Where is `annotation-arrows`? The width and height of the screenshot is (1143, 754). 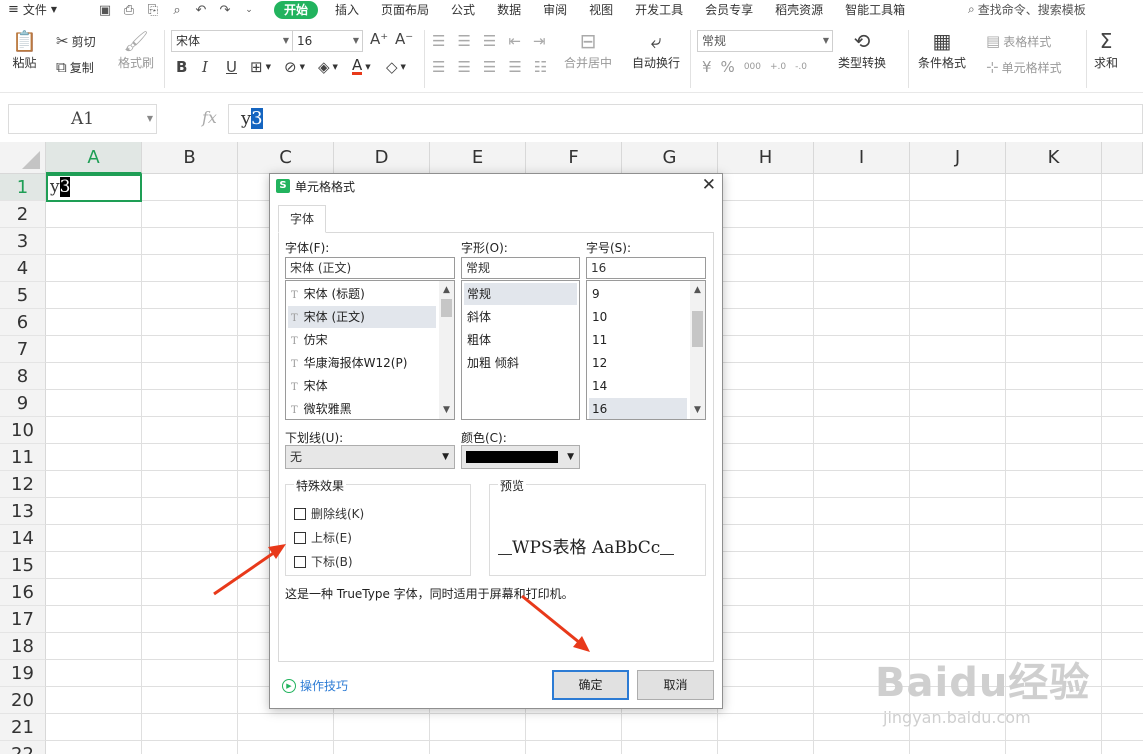 annotation-arrows is located at coordinates (401, 598).